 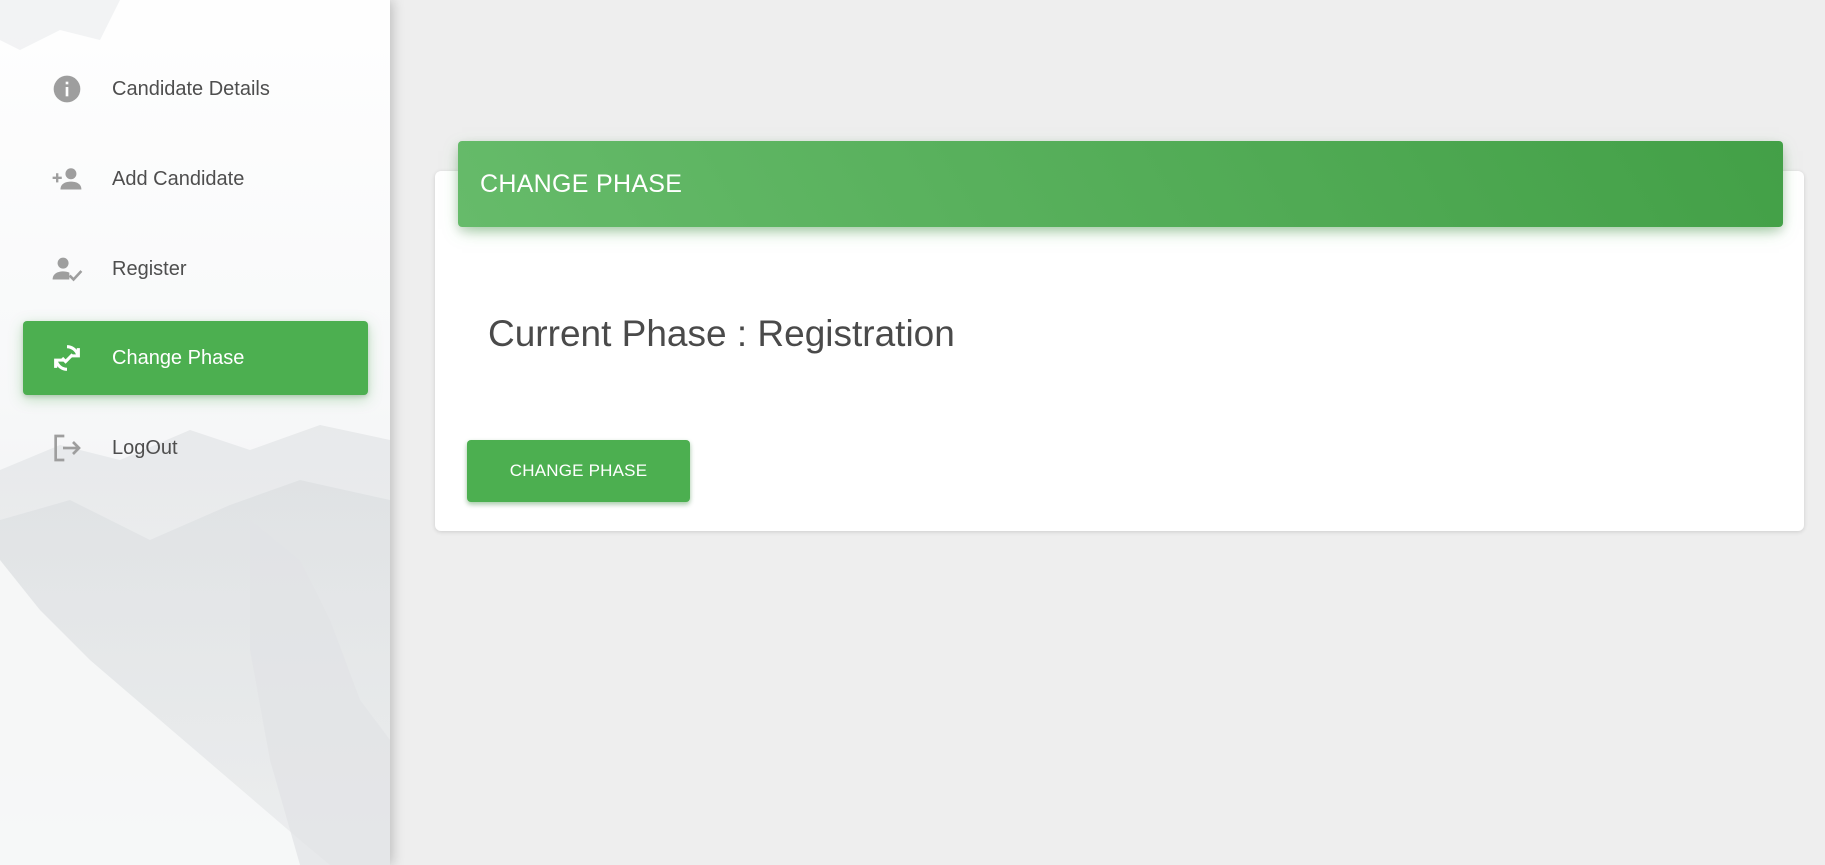 What do you see at coordinates (67, 358) in the screenshot?
I see `sync-check-icon` at bounding box center [67, 358].